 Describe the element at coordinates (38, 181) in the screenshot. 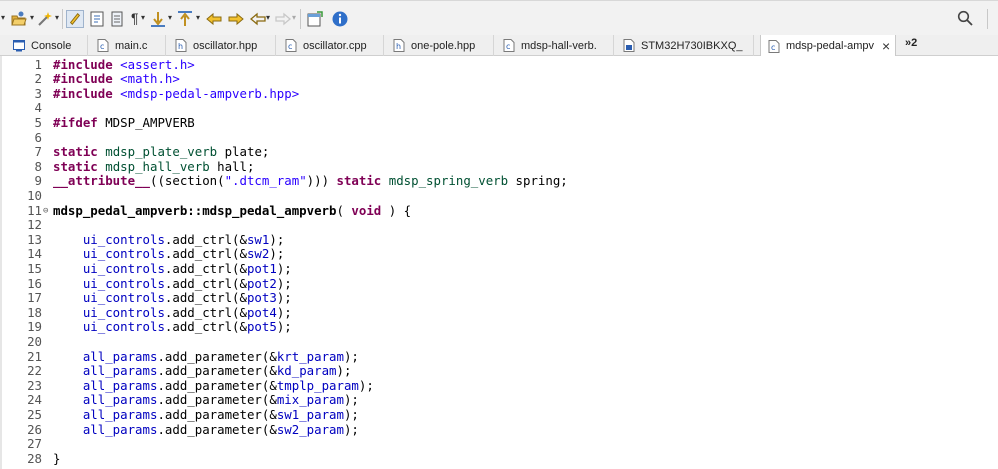

I see `line-number: 9` at that location.